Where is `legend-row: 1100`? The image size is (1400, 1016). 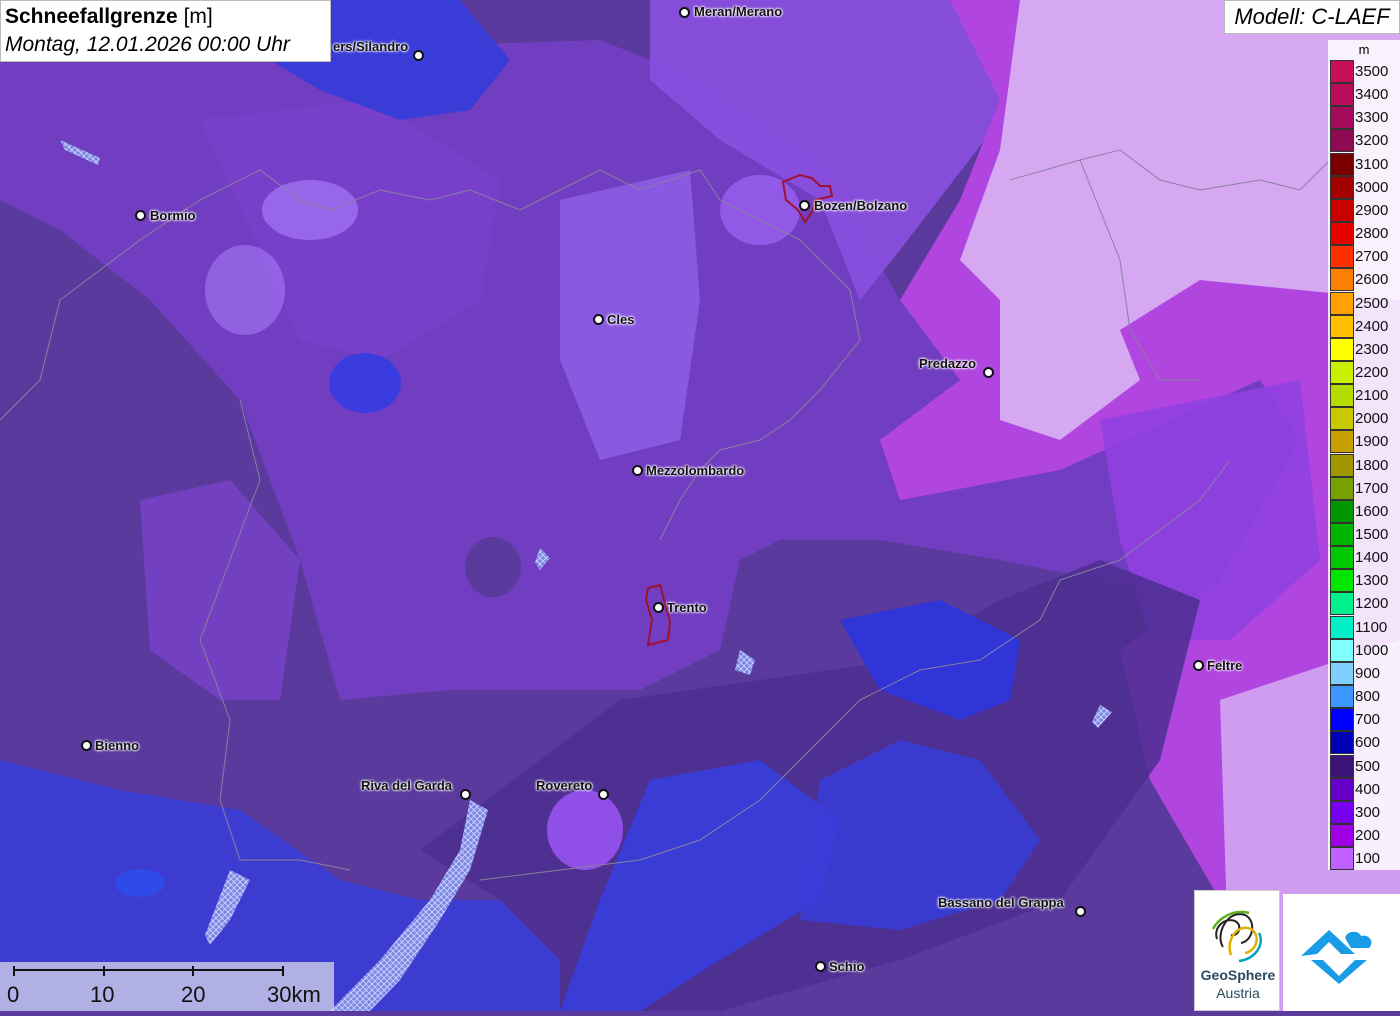
legend-row: 1100 is located at coordinates (1364, 627).